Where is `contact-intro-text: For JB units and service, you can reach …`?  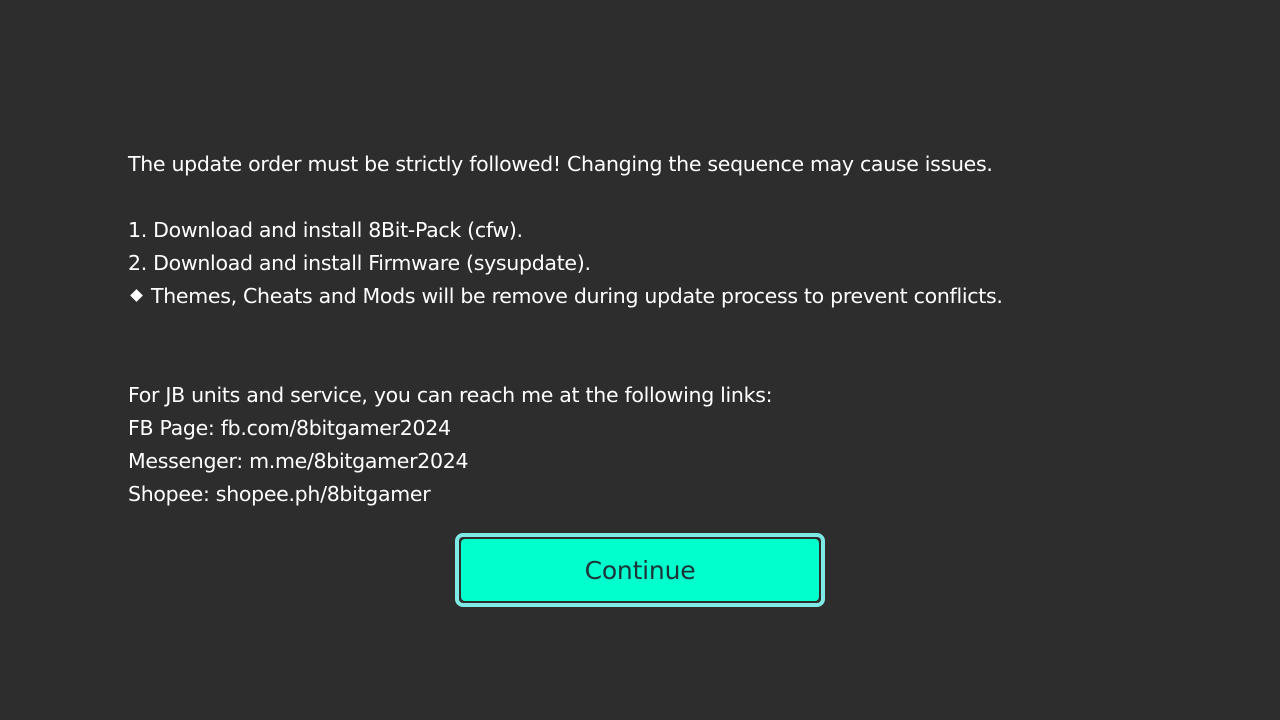
contact-intro-text: For JB units and service, you can reach … is located at coordinates (450, 395).